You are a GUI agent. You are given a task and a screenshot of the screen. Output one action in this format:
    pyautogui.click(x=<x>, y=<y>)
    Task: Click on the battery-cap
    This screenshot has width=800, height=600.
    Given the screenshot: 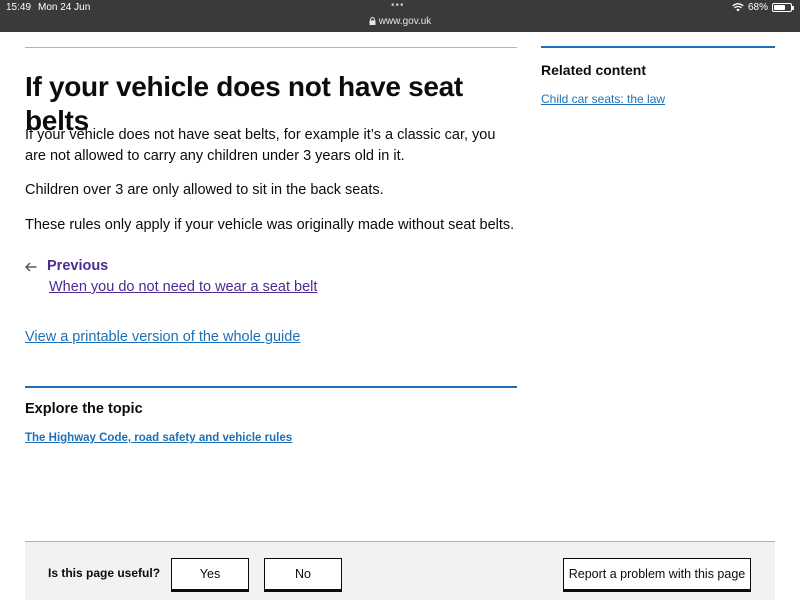 What is the action you would take?
    pyautogui.click(x=793, y=8)
    